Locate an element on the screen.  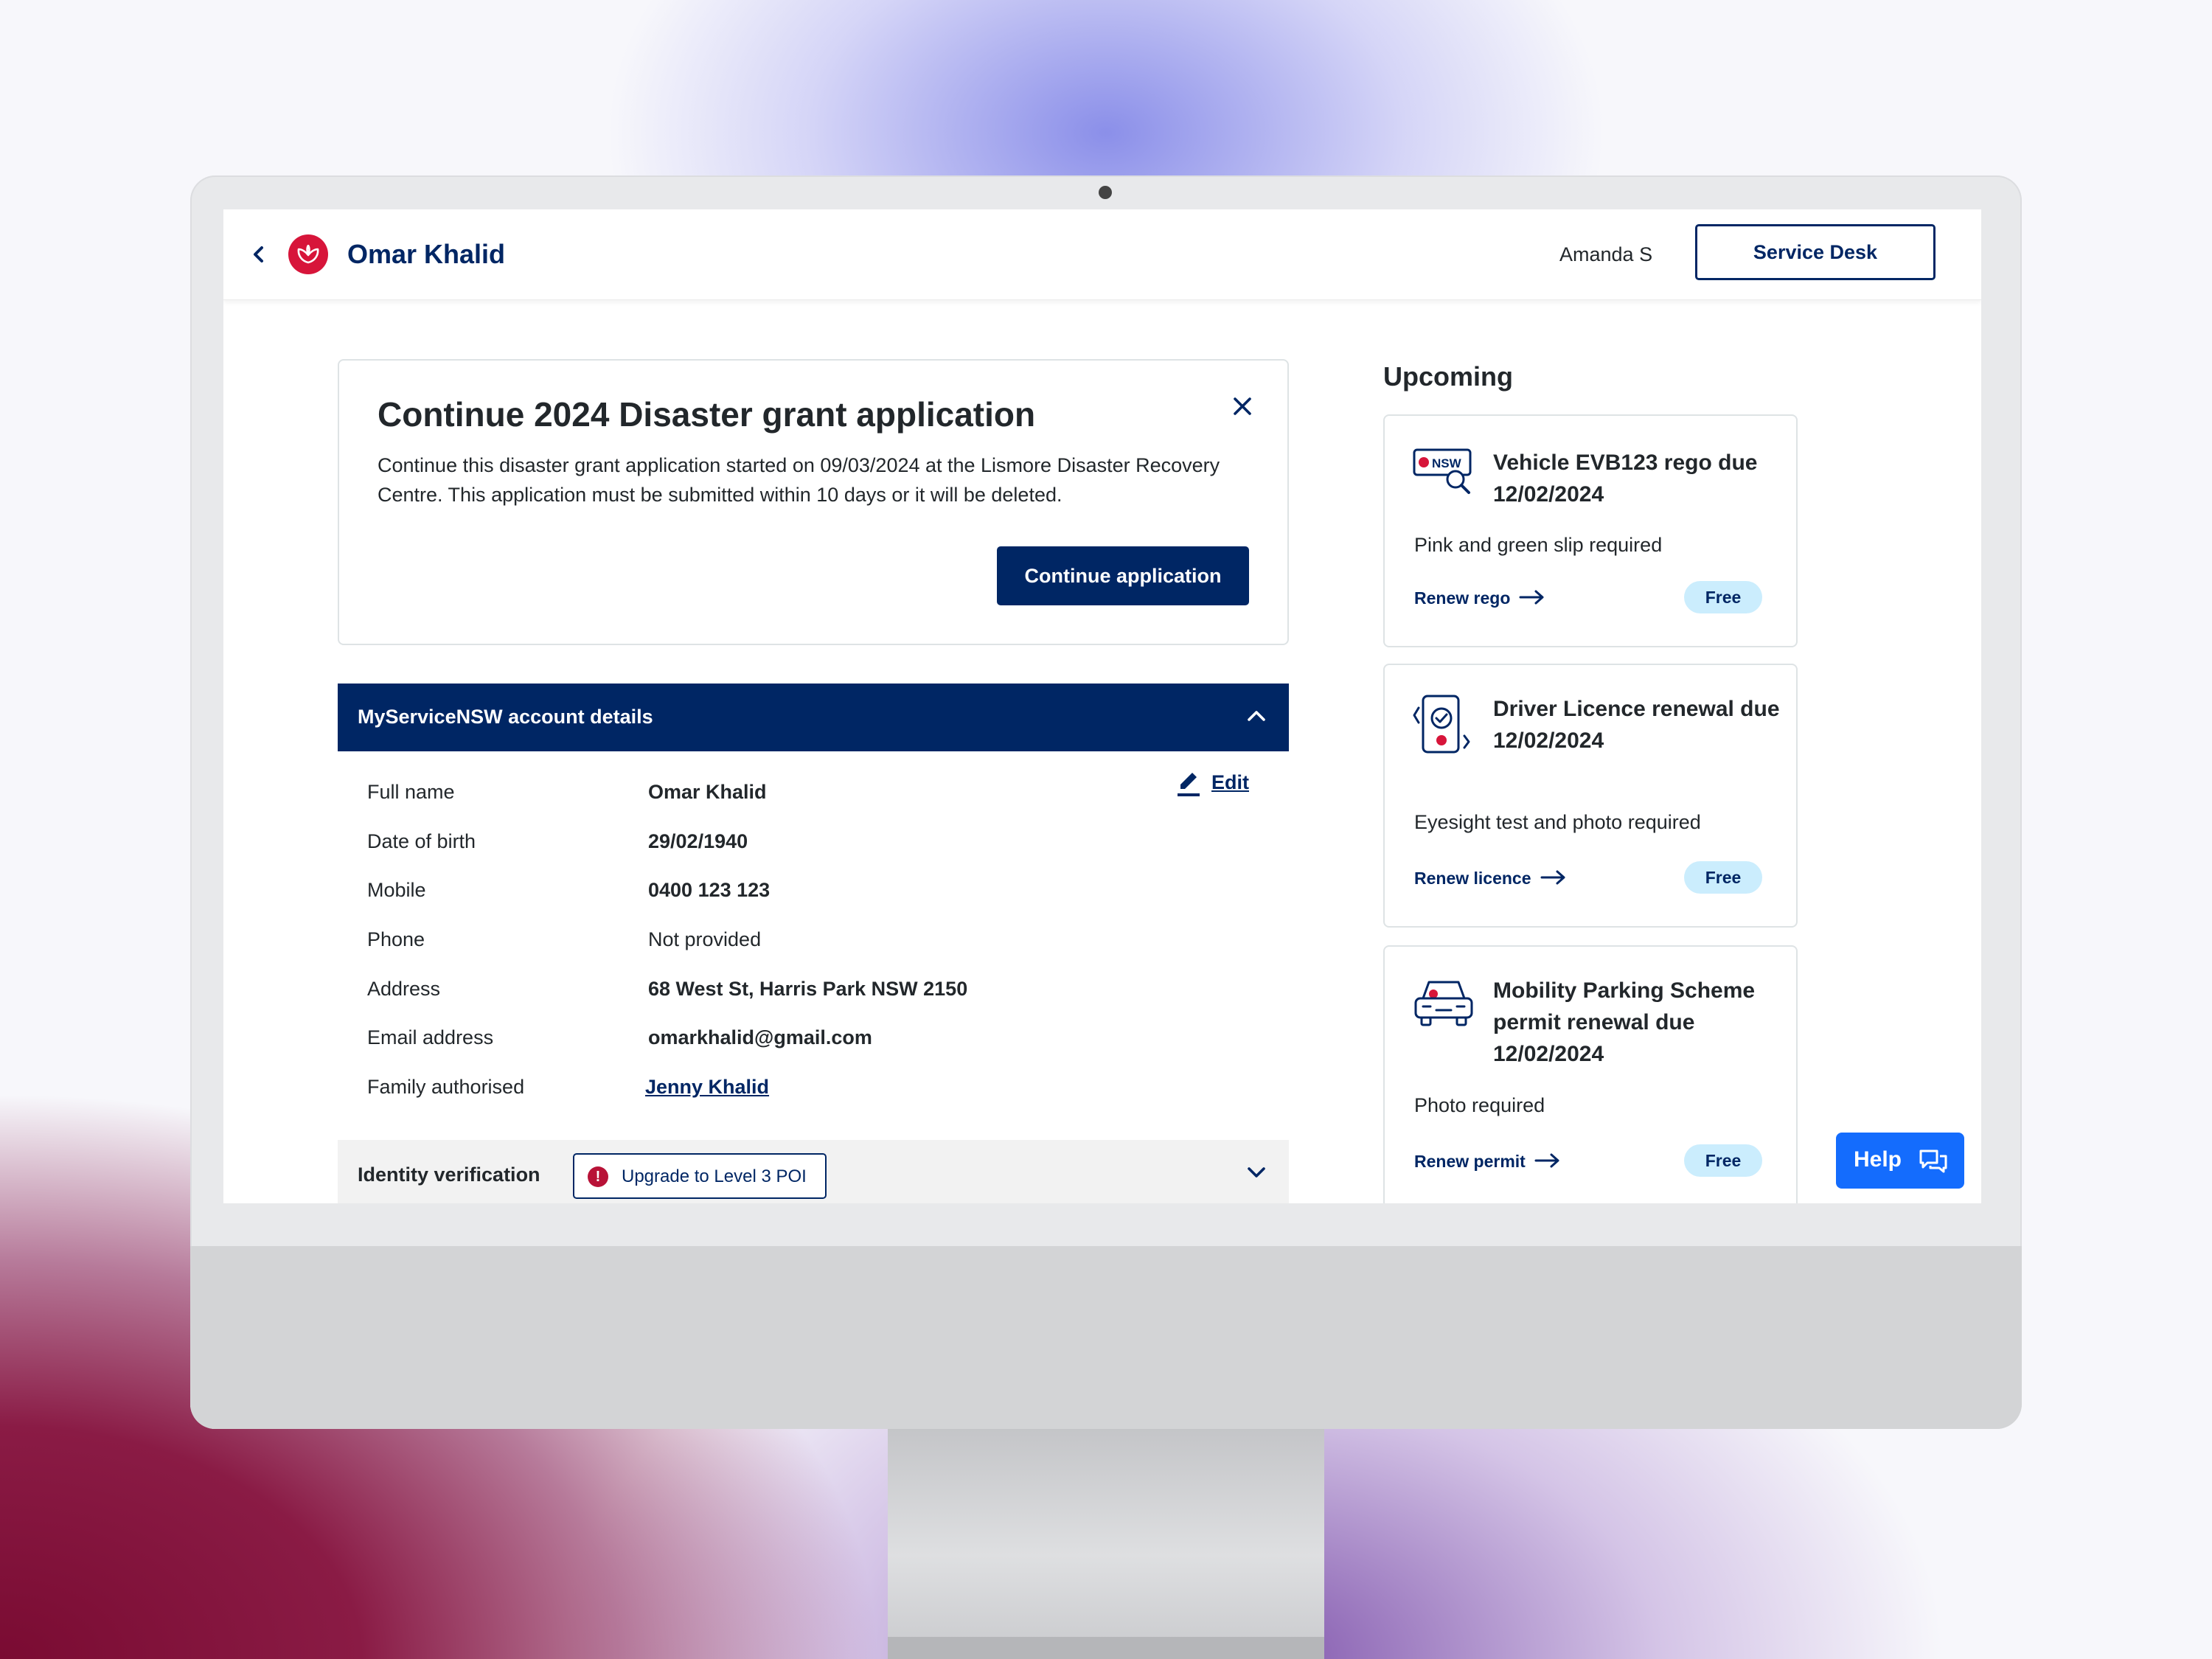
upgrade-poi-label: Upgrade to Level 3 POI is located at coordinates (714, 1176).